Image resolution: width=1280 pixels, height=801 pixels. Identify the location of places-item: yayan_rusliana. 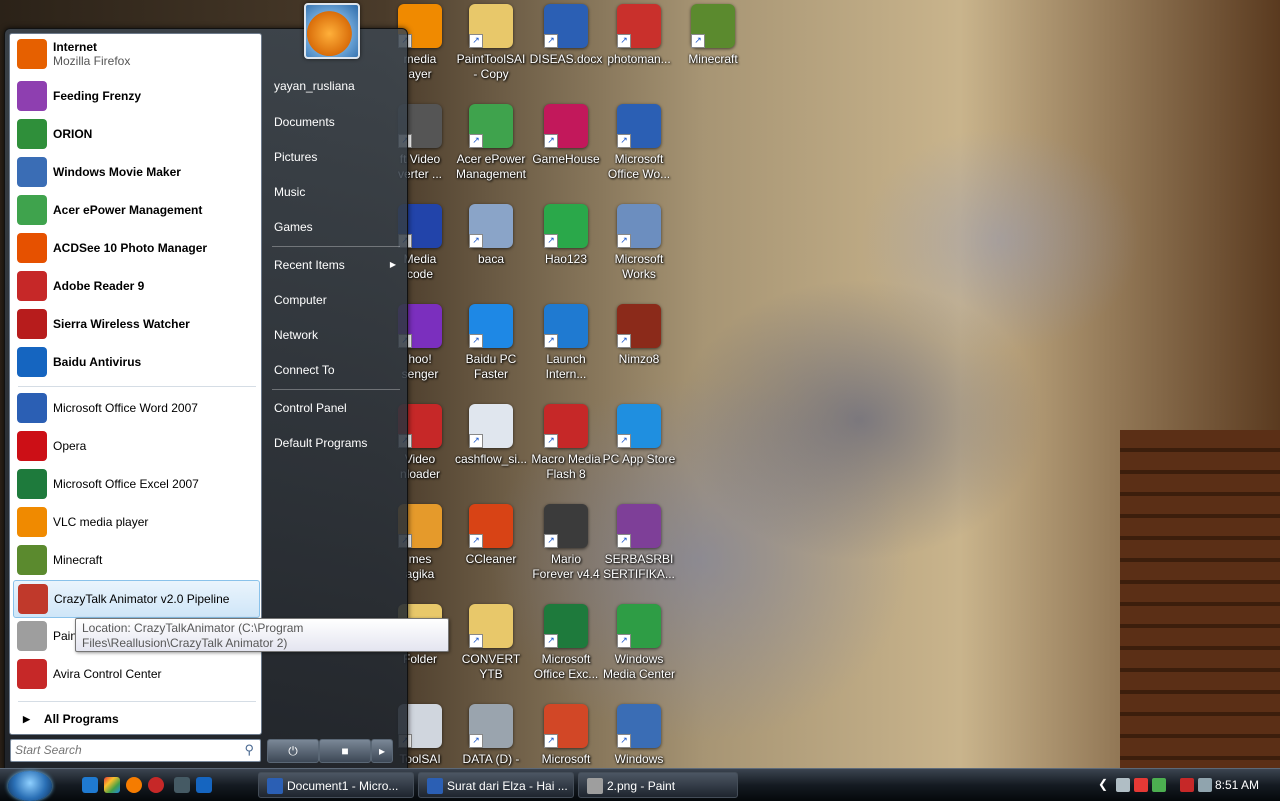
(337, 86).